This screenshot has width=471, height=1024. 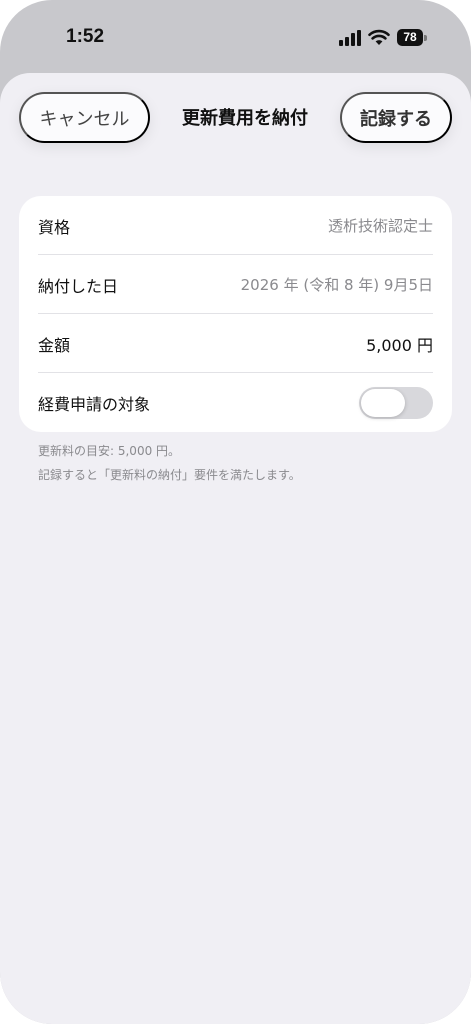 I want to click on save-button: 記録する, so click(x=396, y=117).